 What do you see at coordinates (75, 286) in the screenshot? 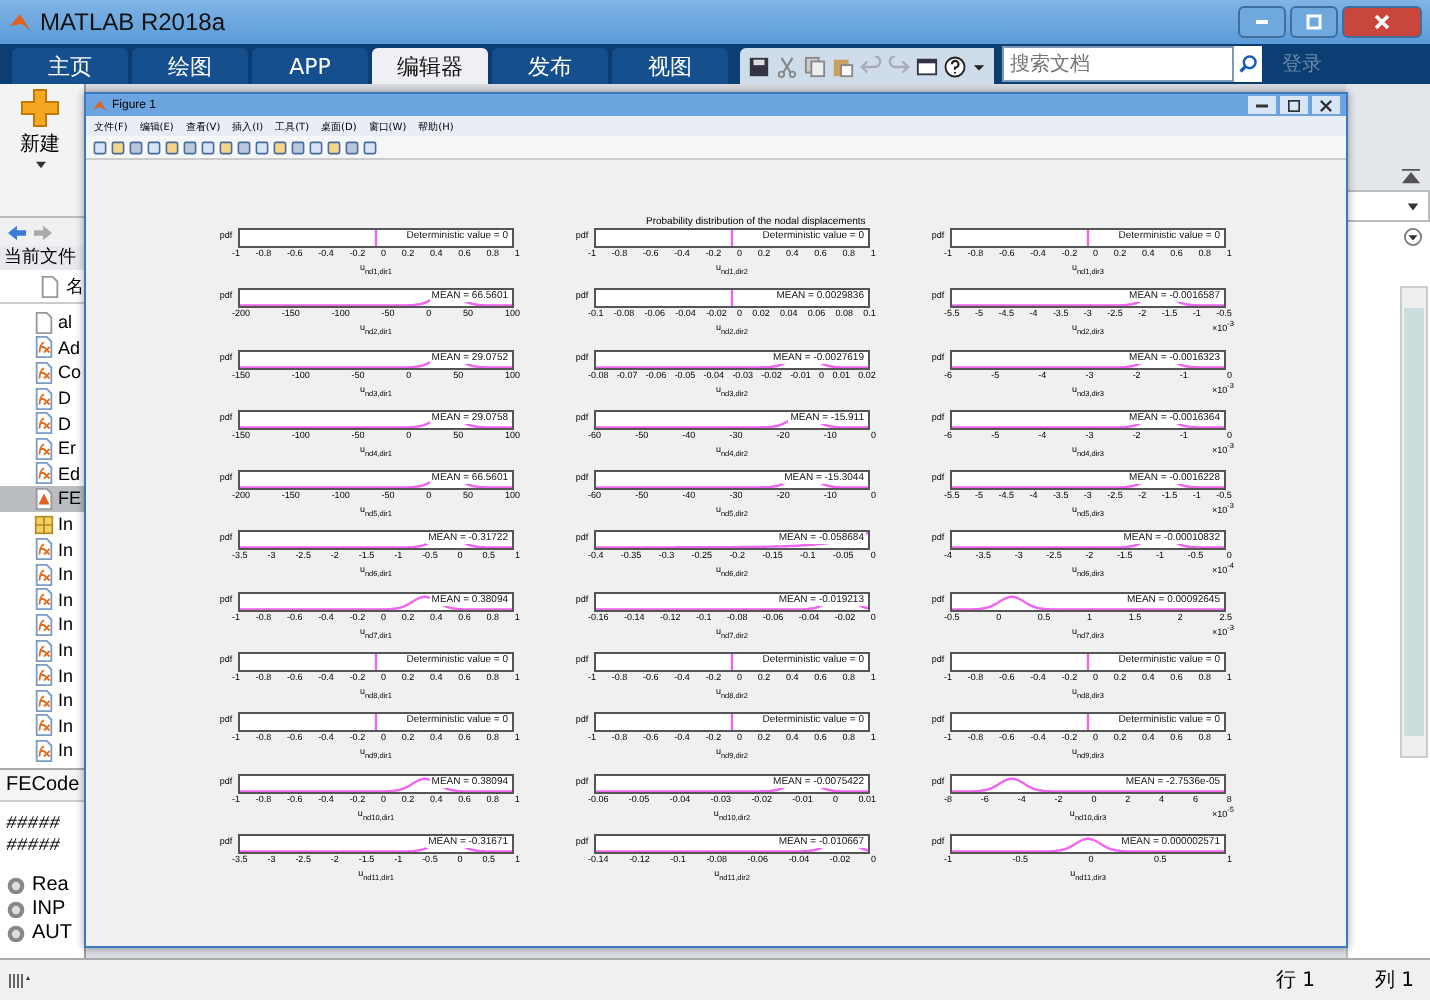
I see `column-header: 名` at bounding box center [75, 286].